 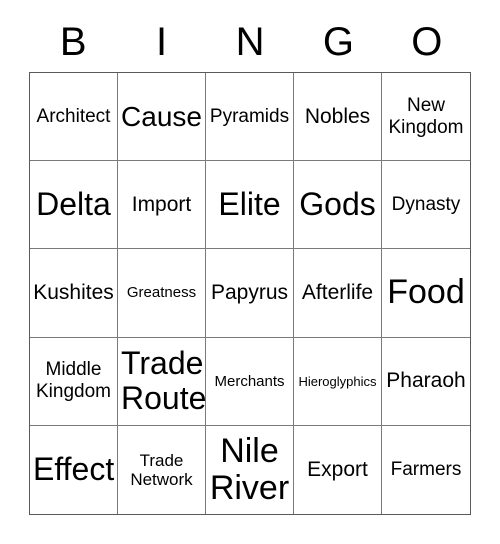 I want to click on bingo-cell-label: Papyrus, so click(x=249, y=292).